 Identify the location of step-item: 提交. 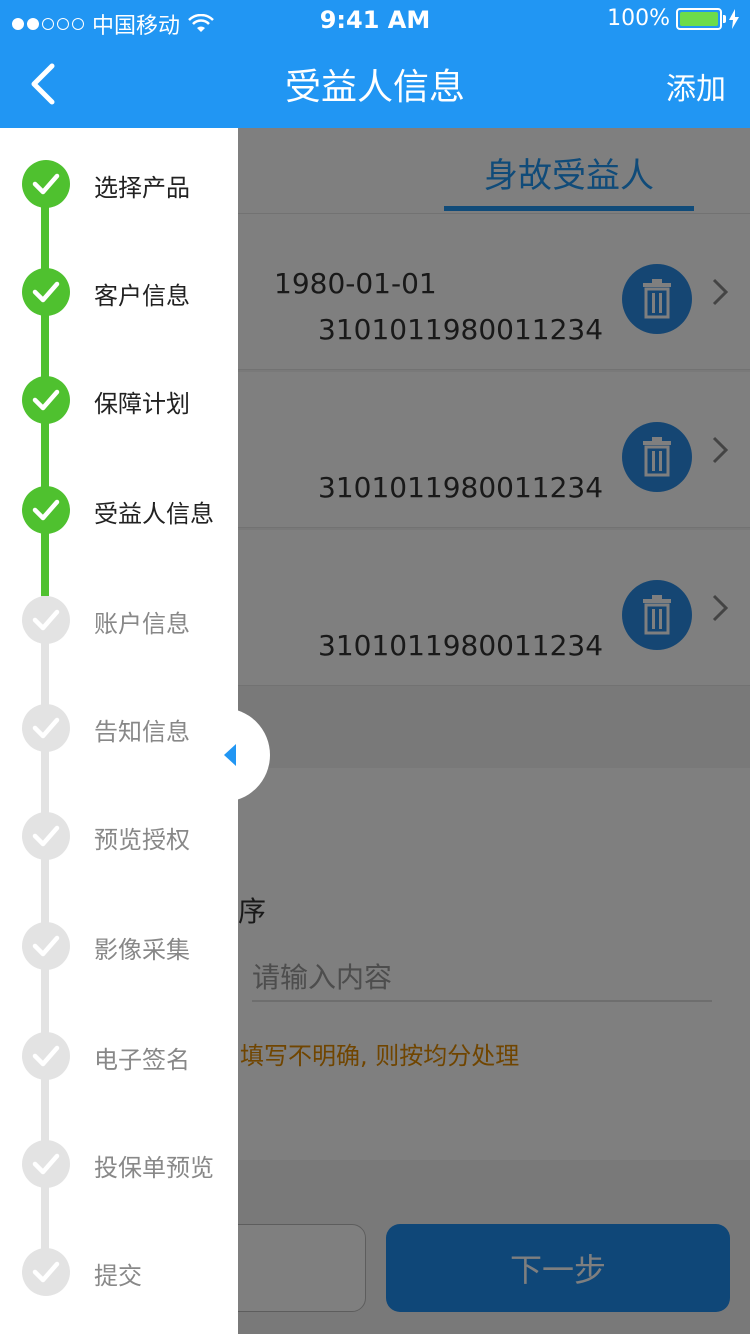
(119, 1270).